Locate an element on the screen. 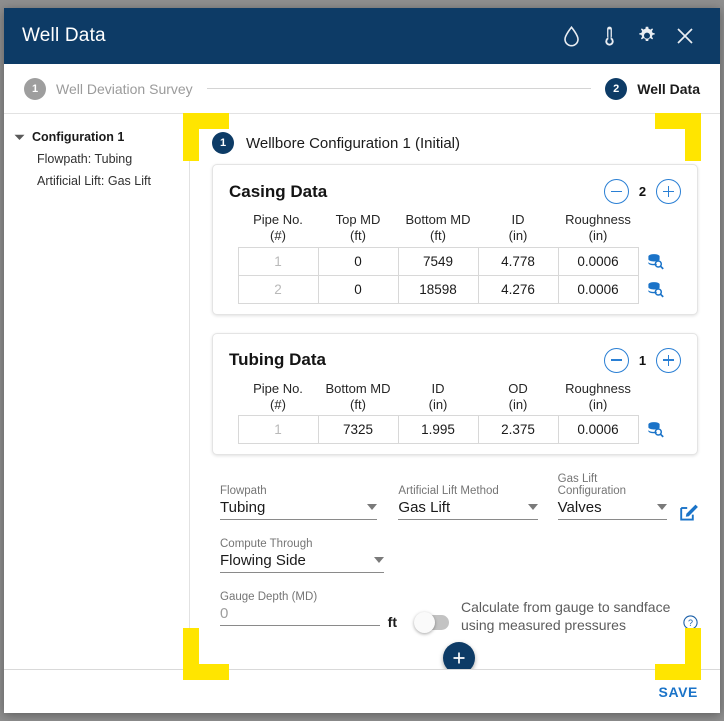  casing-col-id-name: ID is located at coordinates (518, 219).